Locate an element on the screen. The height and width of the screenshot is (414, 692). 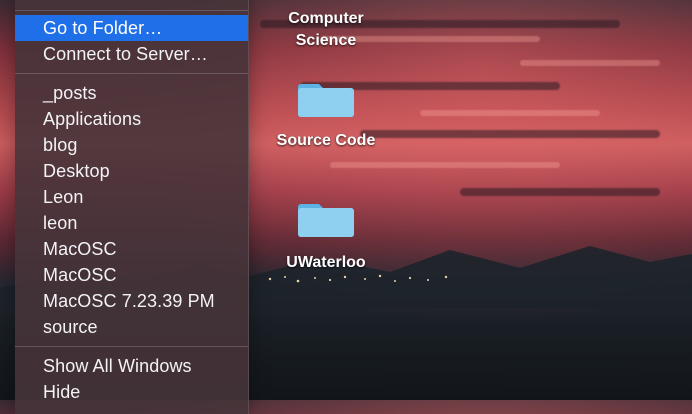
desktop-item-label: Science is located at coordinates (326, 40).